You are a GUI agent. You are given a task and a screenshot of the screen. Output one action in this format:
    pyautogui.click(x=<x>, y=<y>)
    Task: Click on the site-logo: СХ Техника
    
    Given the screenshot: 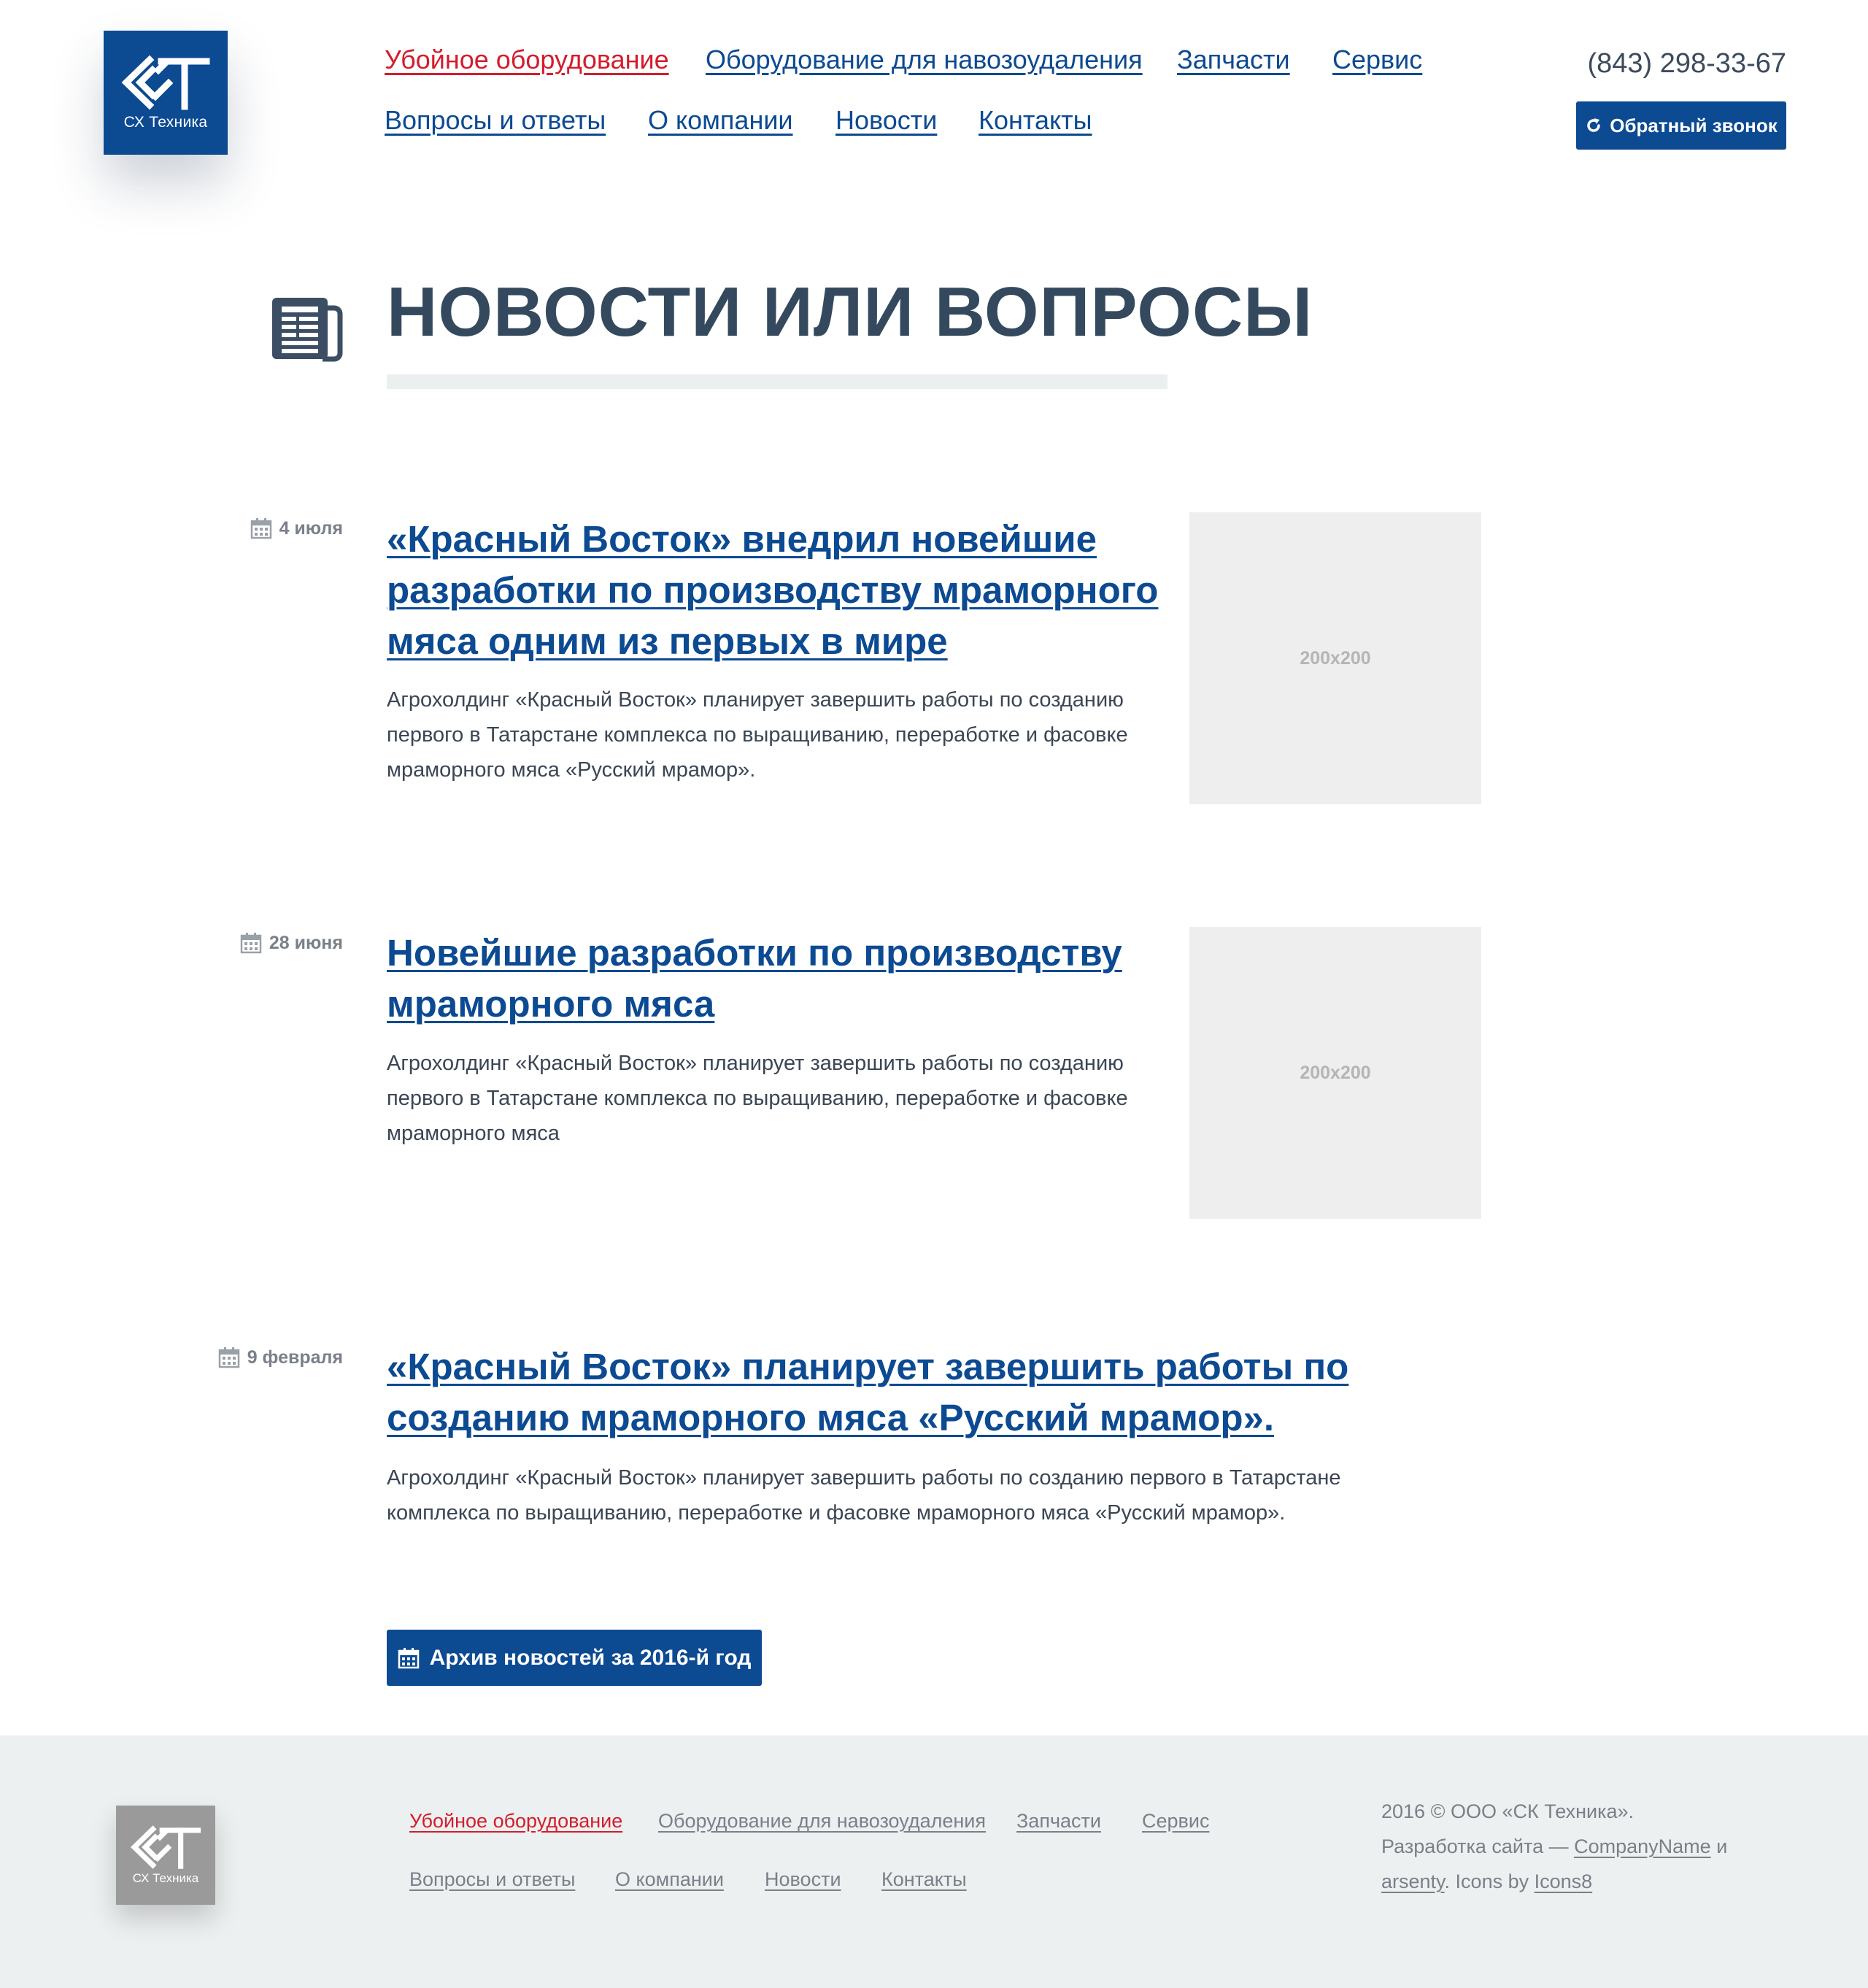 What is the action you would take?
    pyautogui.click(x=166, y=93)
    